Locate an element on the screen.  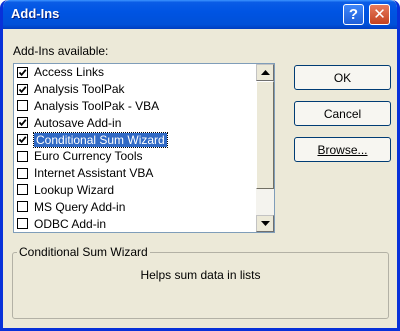
addin-list-item-label: MS Query Add-in is located at coordinates (80, 206).